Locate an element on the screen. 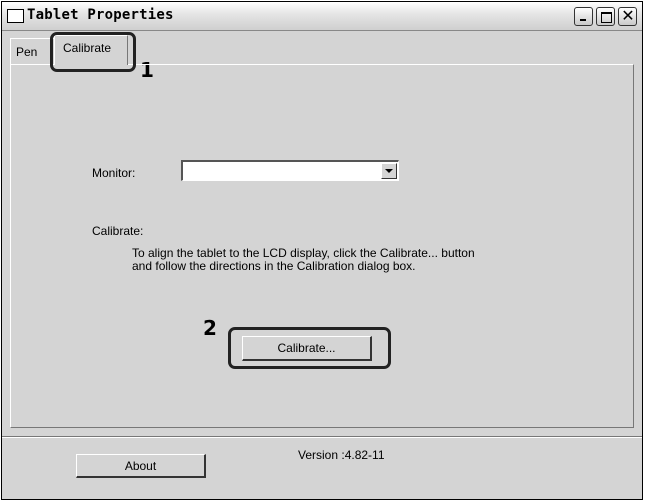 This screenshot has height=502, width=646. maximize-icon is located at coordinates (606, 17).